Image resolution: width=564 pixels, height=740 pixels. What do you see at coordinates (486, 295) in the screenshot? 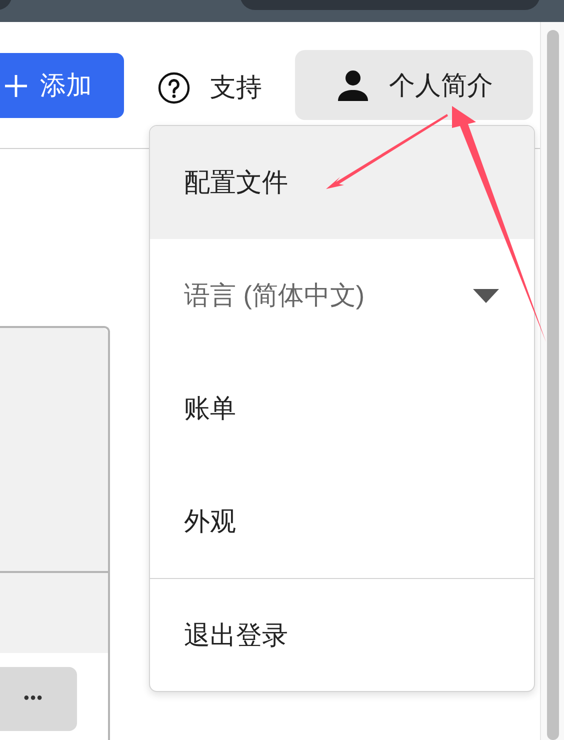
I see `caret-icon` at bounding box center [486, 295].